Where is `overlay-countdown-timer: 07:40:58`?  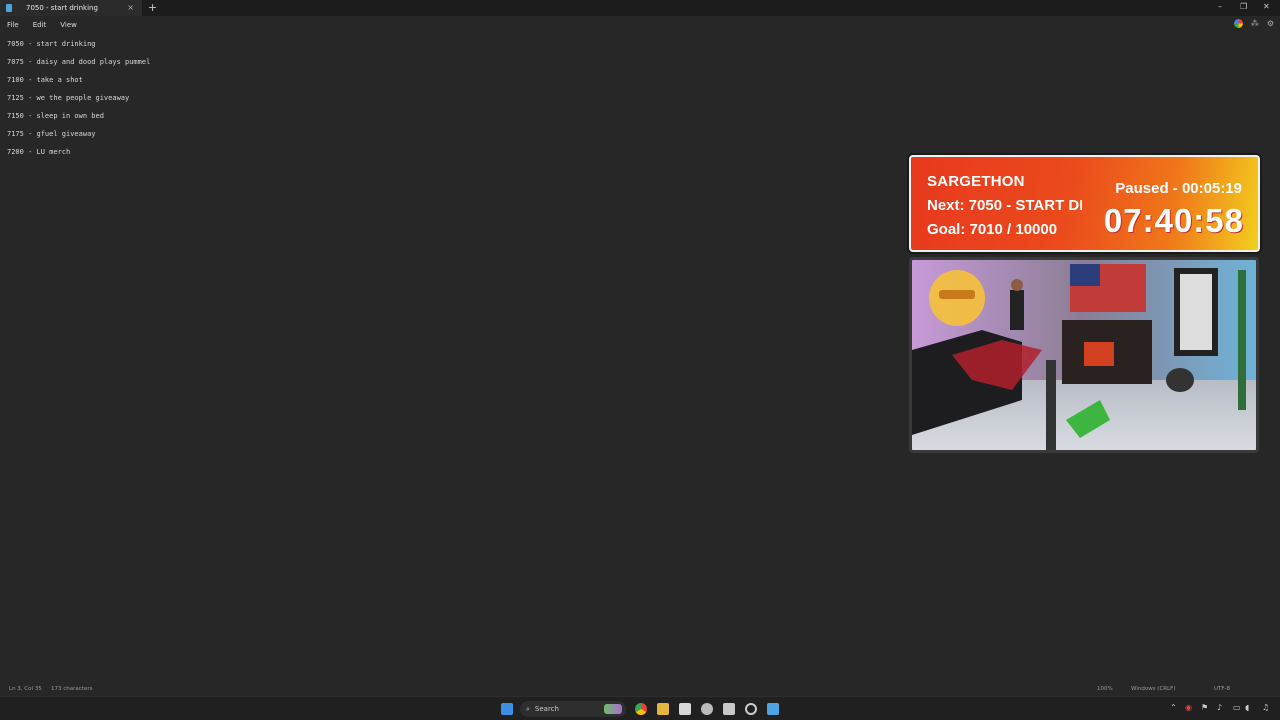 overlay-countdown-timer: 07:40:58 is located at coordinates (1173, 220).